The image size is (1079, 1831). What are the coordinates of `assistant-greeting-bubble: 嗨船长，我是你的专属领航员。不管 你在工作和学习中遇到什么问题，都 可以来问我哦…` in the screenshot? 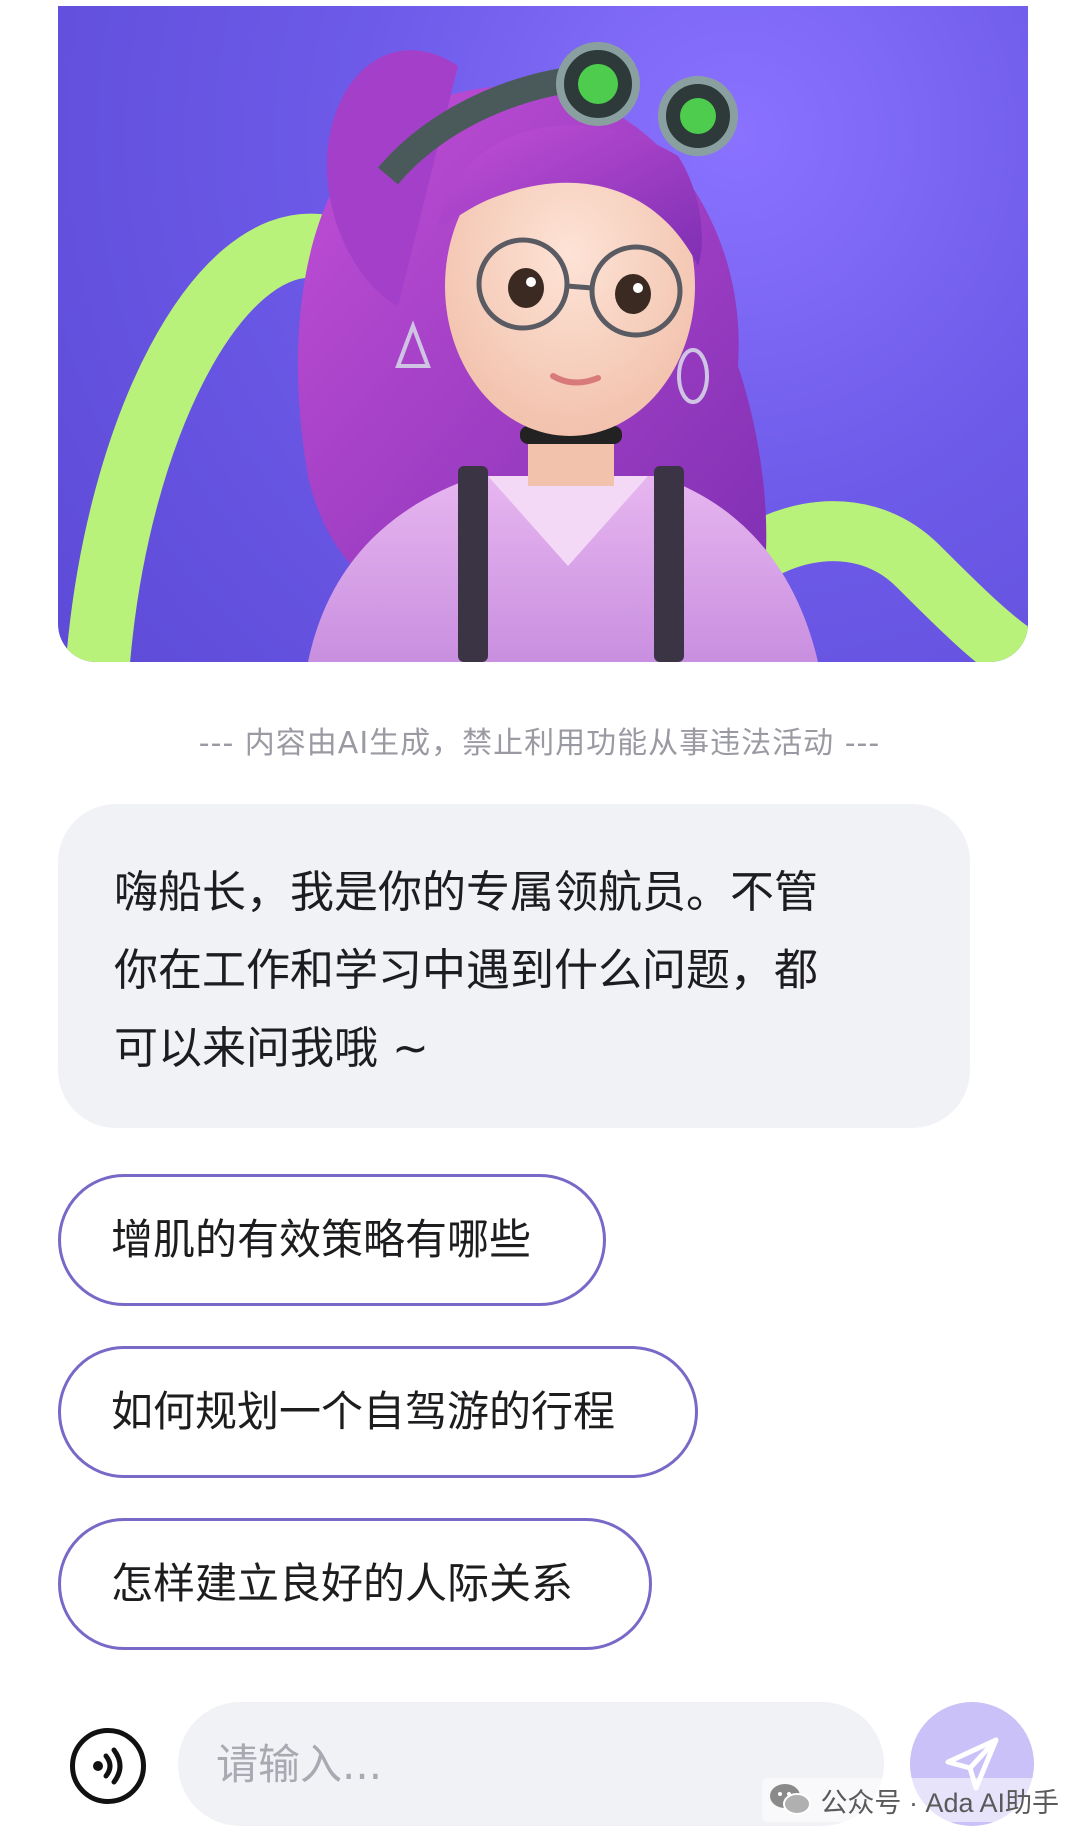 It's located at (514, 966).